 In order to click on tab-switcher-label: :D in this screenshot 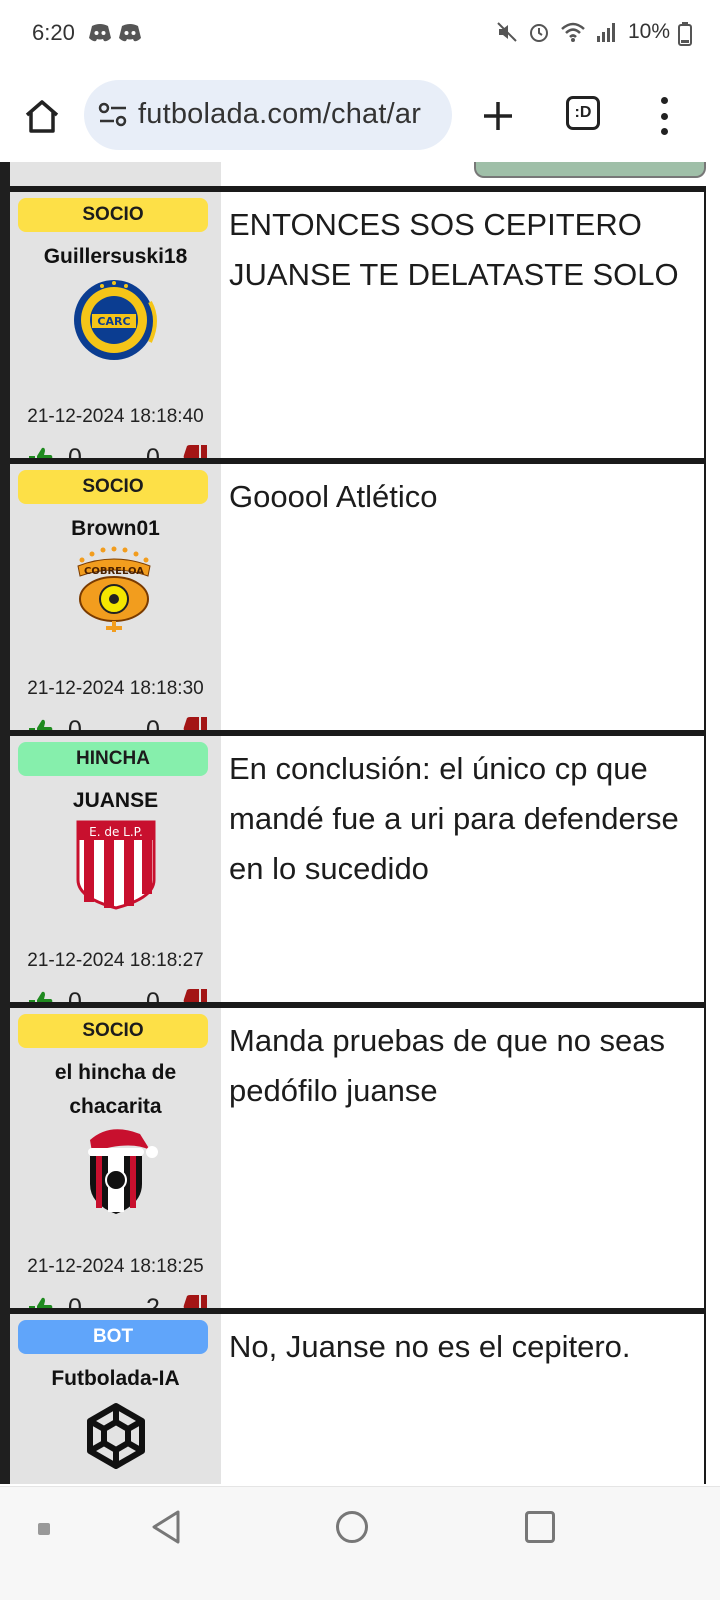, I will do `click(583, 112)`.